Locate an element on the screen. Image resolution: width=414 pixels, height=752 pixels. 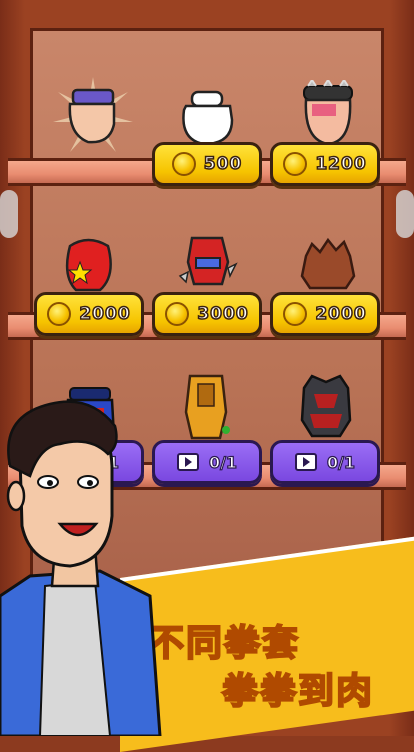
banner-line-2: 拳拳到肉 is located at coordinates (298, 691).